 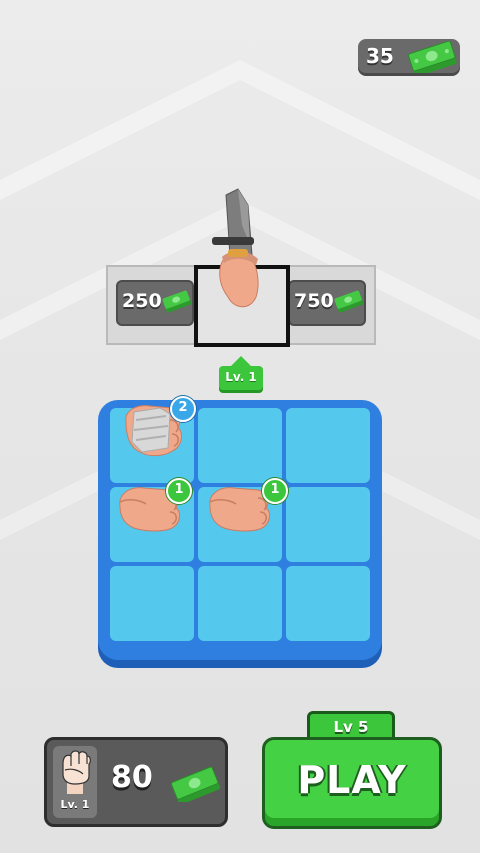 What do you see at coordinates (75, 804) in the screenshot?
I see `unit-level-label: Lv. 1` at bounding box center [75, 804].